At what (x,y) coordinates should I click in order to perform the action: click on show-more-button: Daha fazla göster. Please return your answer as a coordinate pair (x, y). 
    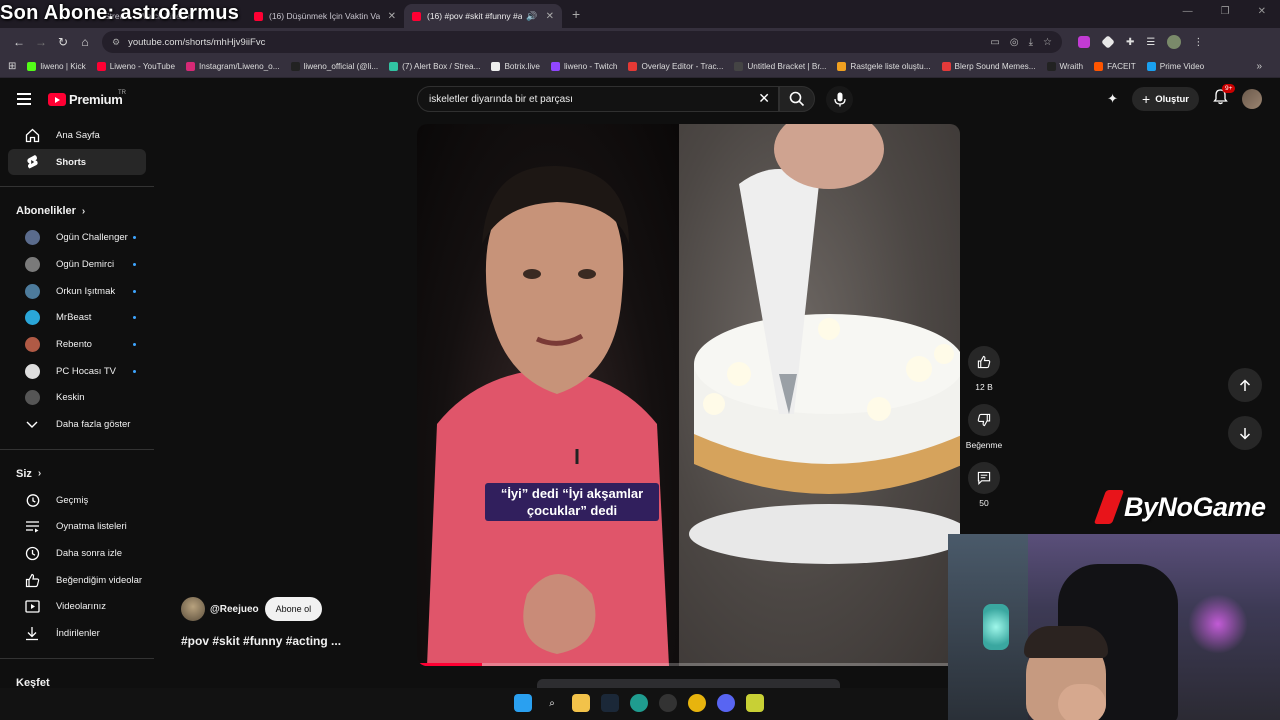
    Looking at the image, I should click on (77, 424).